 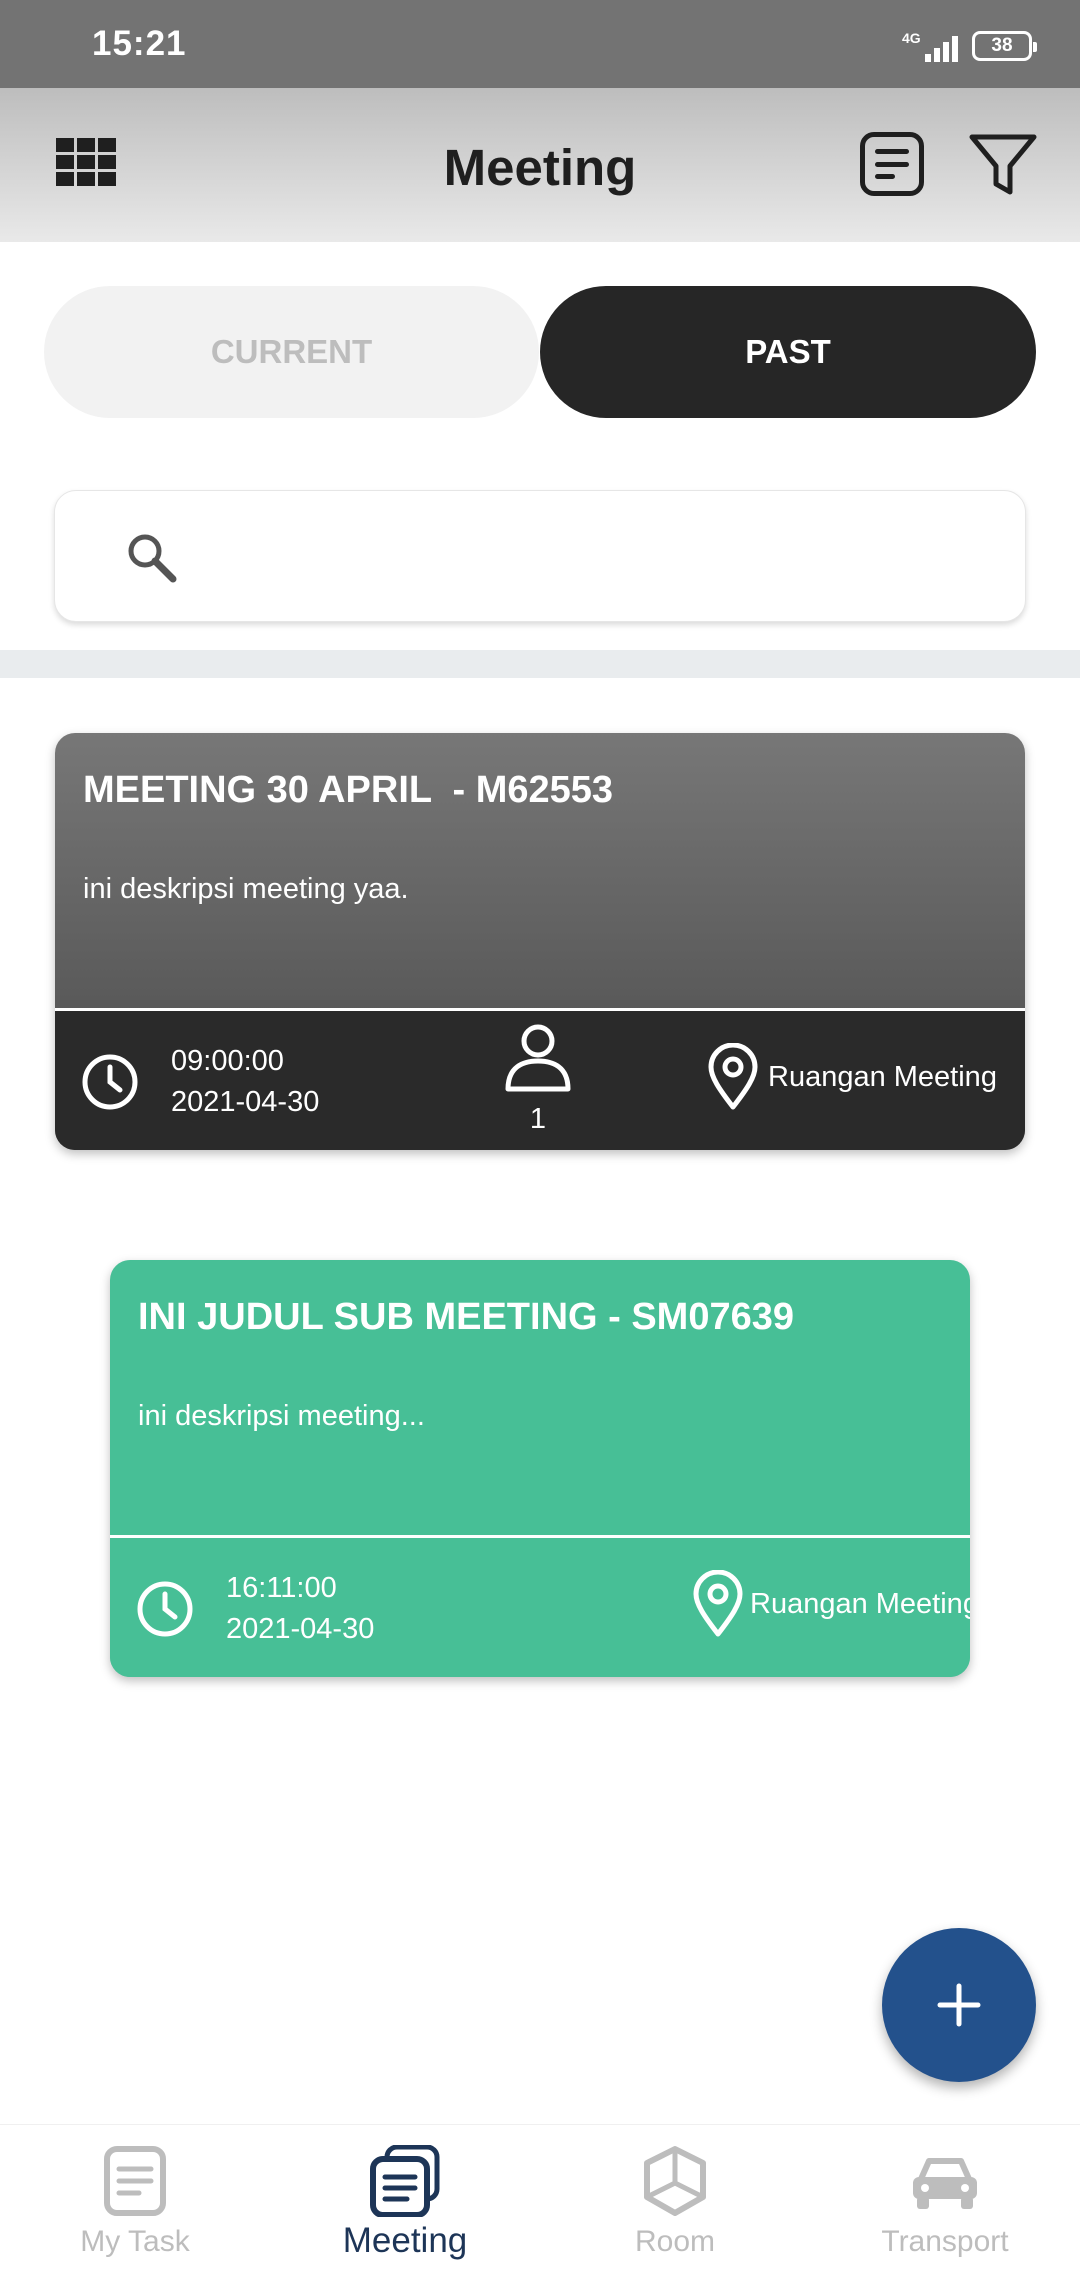 I want to click on tab-past: PAST, so click(x=788, y=352).